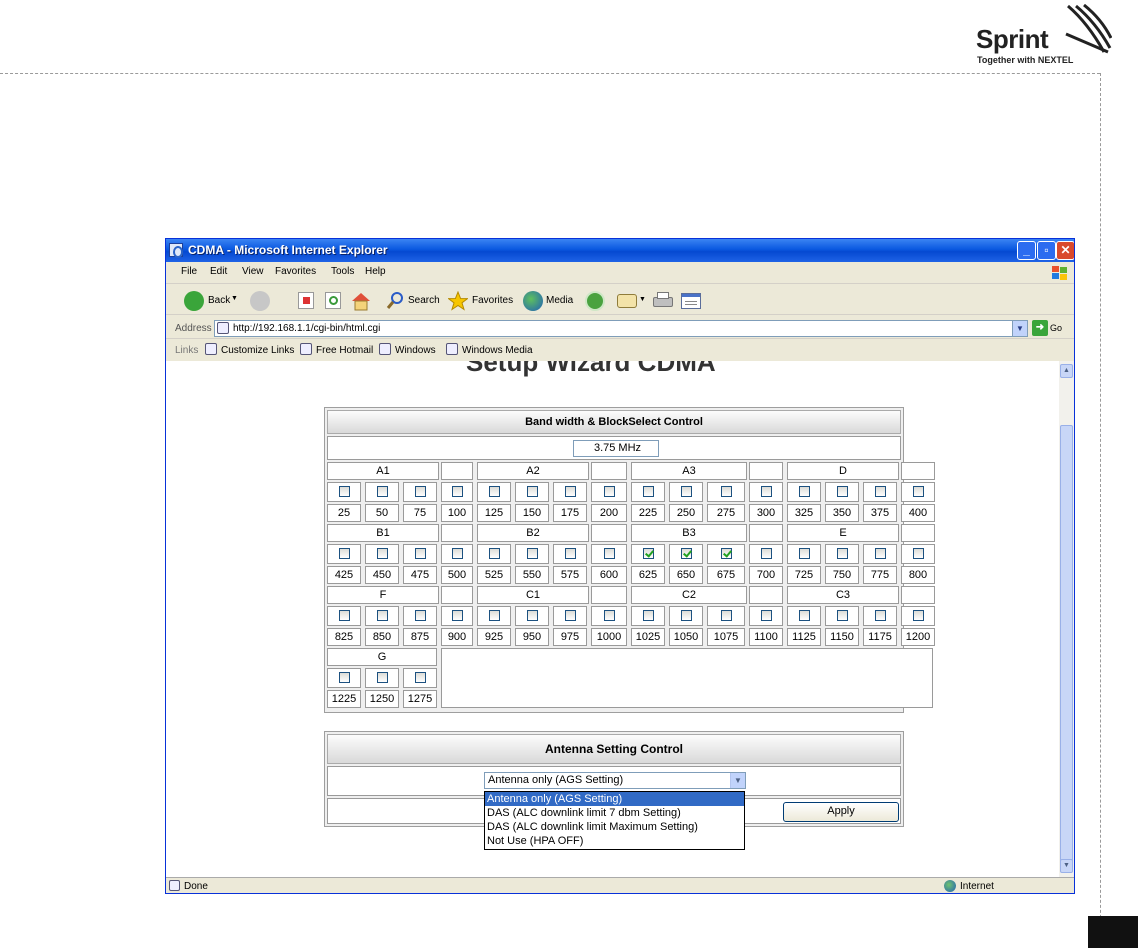 The width and height of the screenshot is (1138, 948). What do you see at coordinates (481, 300) in the screenshot?
I see `favorites-button: Favorites` at bounding box center [481, 300].